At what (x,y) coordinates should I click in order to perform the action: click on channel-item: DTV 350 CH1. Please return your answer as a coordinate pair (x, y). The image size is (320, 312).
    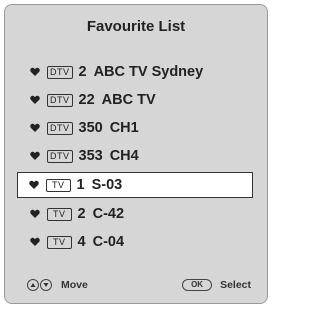
    Looking at the image, I should click on (136, 128).